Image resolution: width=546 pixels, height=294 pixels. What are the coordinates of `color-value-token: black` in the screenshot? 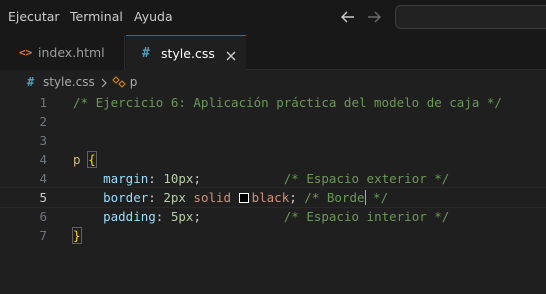 It's located at (270, 197).